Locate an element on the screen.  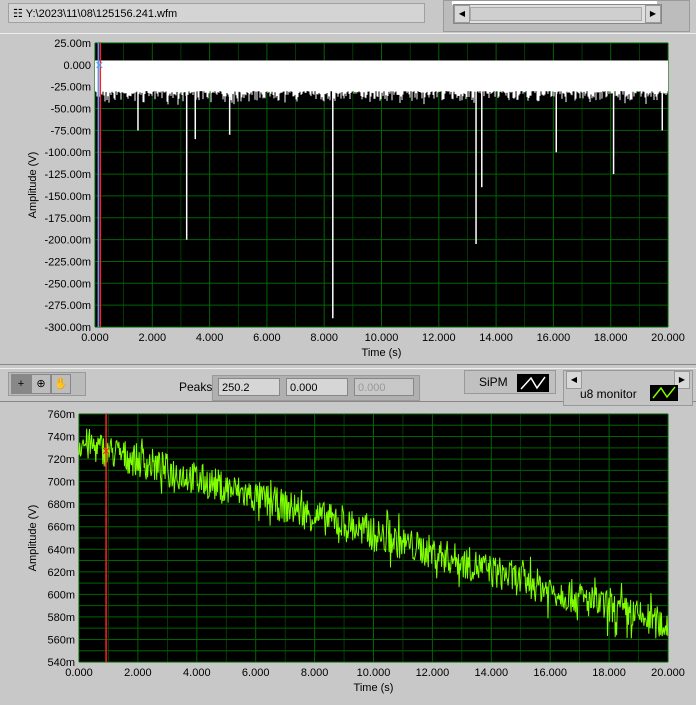
table-control: ◀ ▶ is located at coordinates (566, 16).